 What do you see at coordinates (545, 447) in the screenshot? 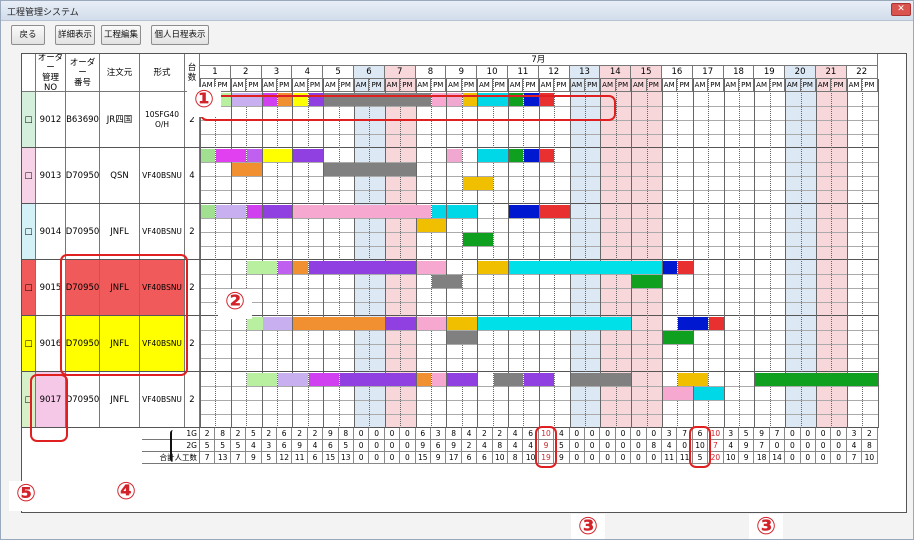
I see `highlight-box-day12` at bounding box center [545, 447].